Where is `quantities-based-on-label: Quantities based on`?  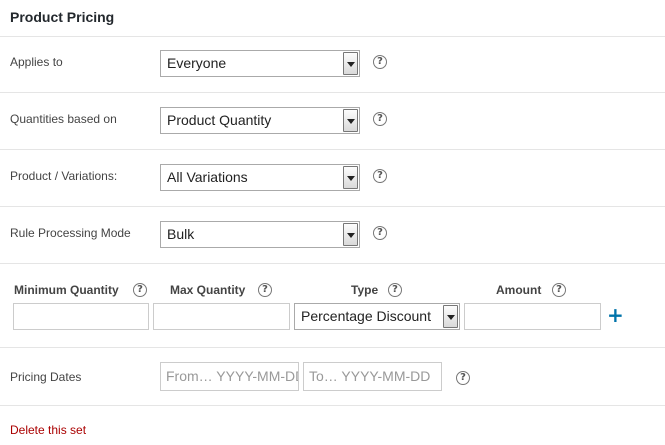 quantities-based-on-label: Quantities based on is located at coordinates (63, 119).